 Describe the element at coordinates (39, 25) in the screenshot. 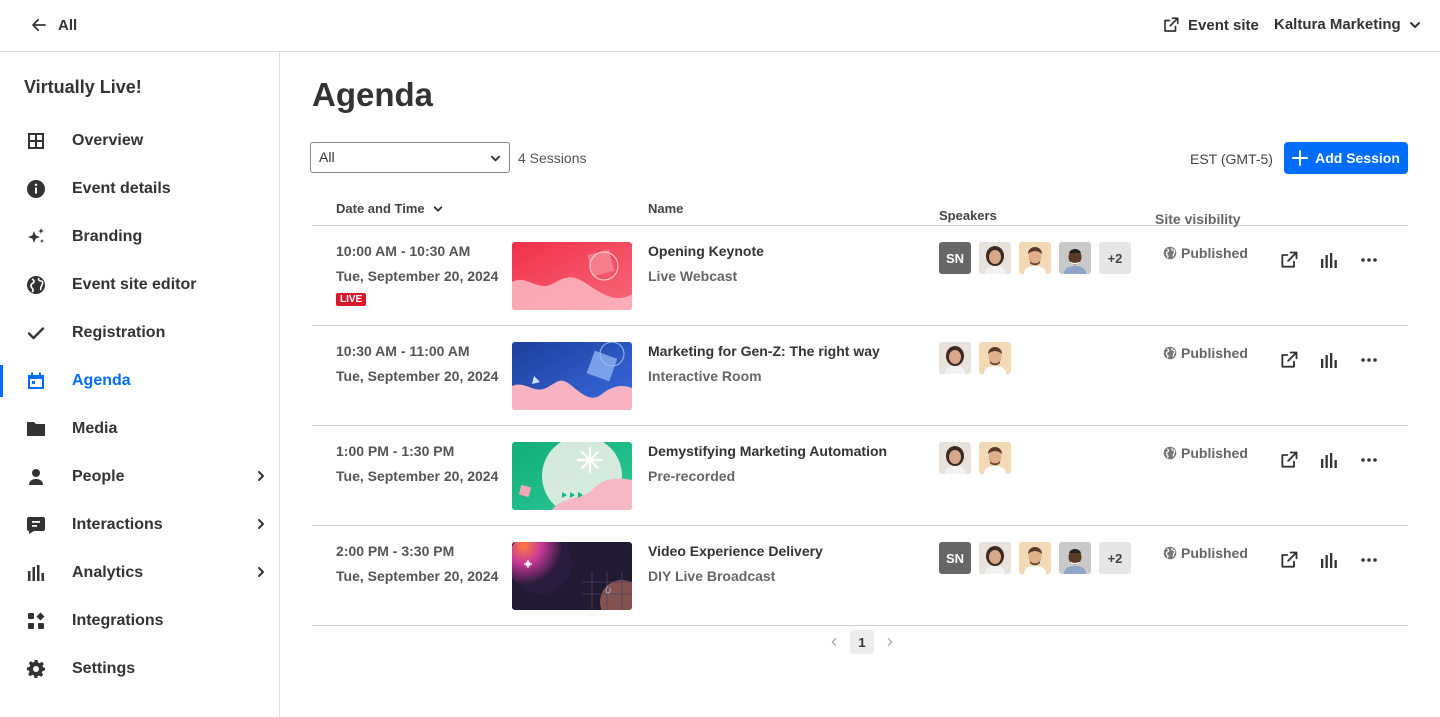

I see `arrow-left-icon` at that location.